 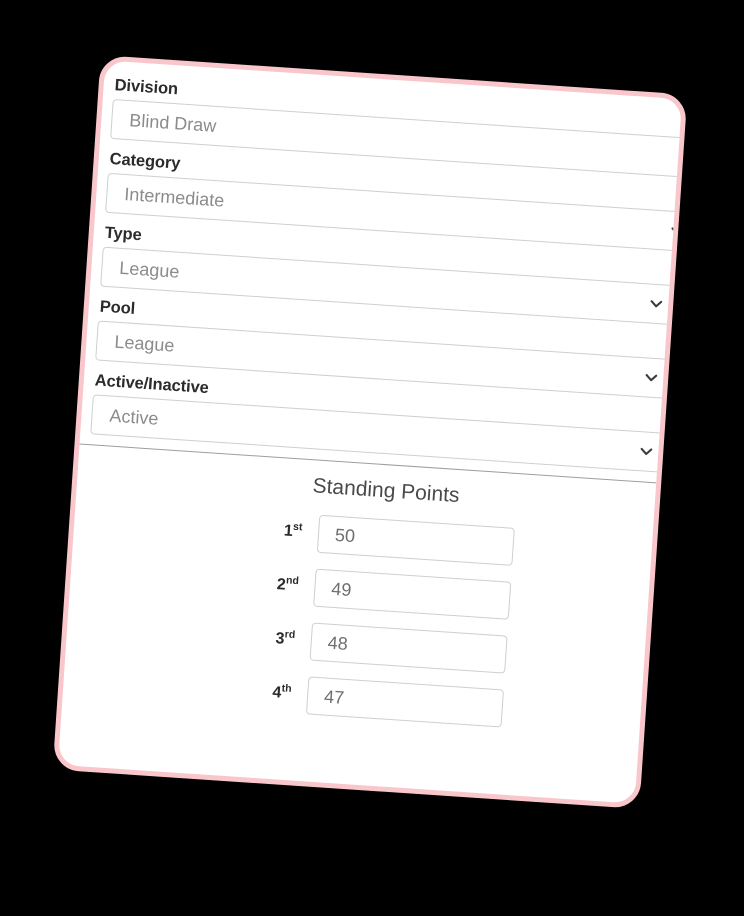 What do you see at coordinates (196, 525) in the screenshot?
I see `ordinal-label-1st: 1st` at bounding box center [196, 525].